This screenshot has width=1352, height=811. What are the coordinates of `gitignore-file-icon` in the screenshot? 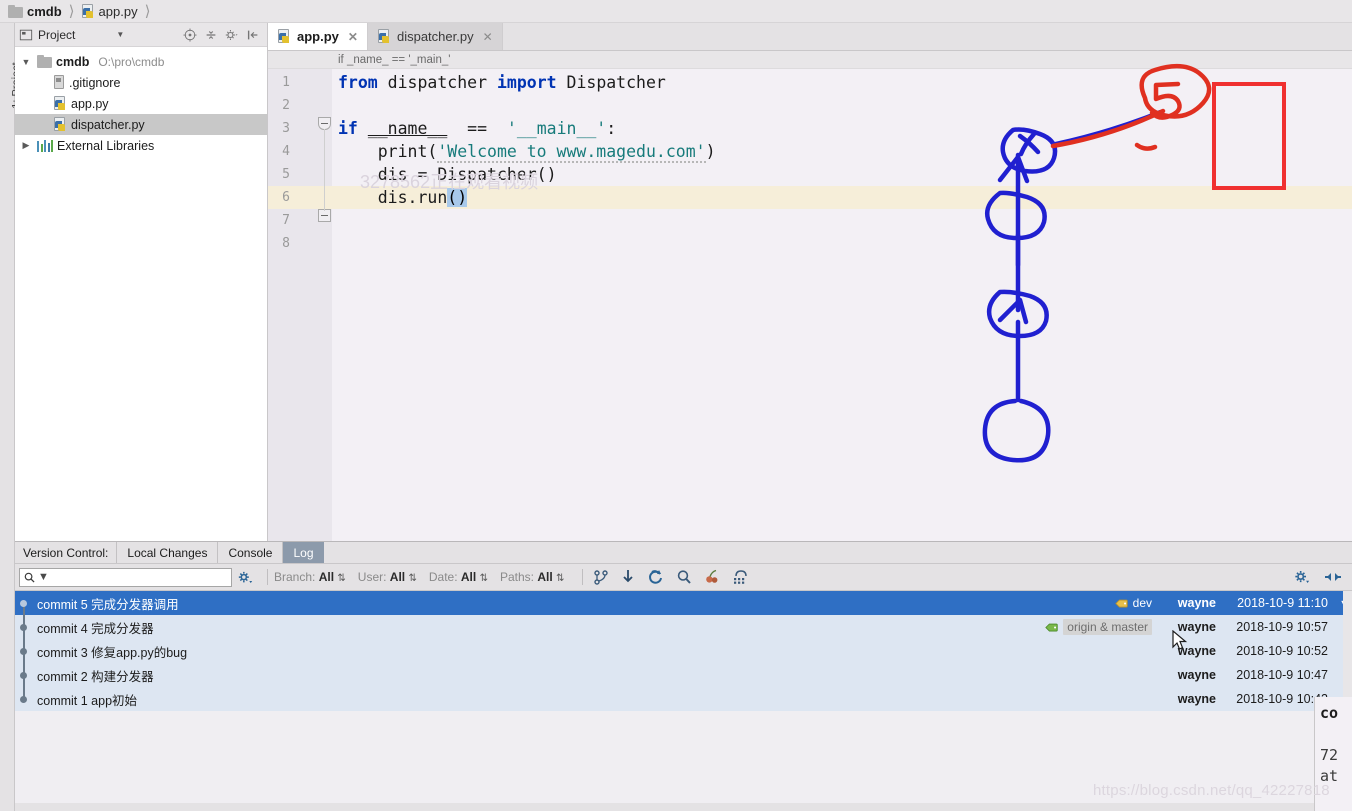 It's located at (59, 82).